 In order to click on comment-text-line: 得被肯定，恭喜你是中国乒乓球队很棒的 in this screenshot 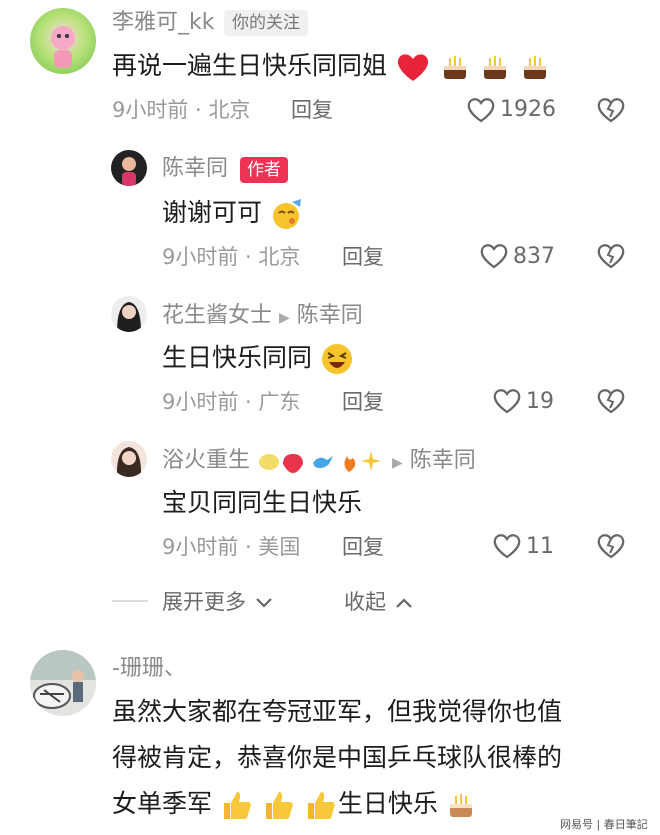, I will do `click(337, 757)`.